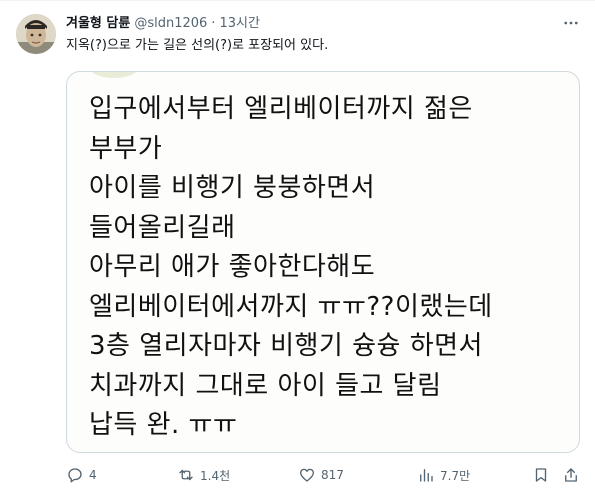 The image size is (595, 500). I want to click on reply-button: 4, so click(81, 475).